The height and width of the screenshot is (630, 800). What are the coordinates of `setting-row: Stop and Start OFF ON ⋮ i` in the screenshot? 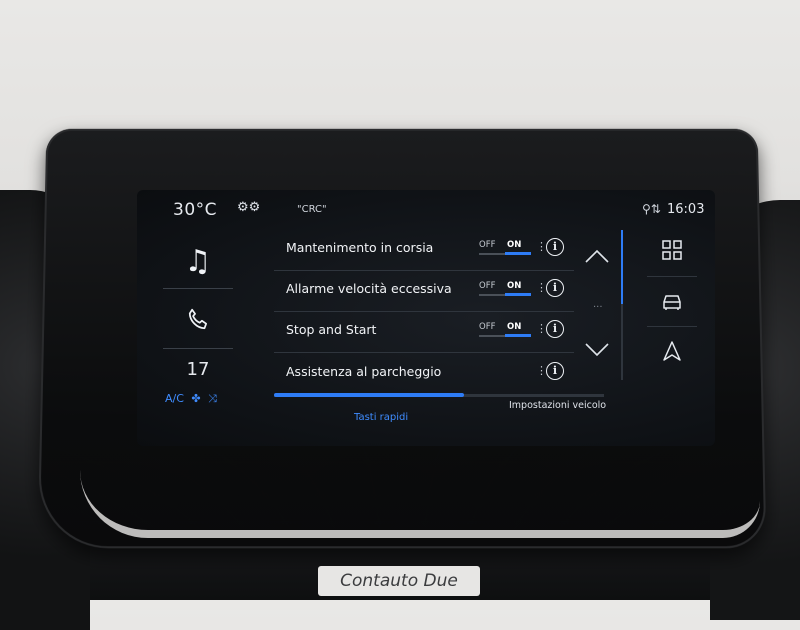 It's located at (424, 332).